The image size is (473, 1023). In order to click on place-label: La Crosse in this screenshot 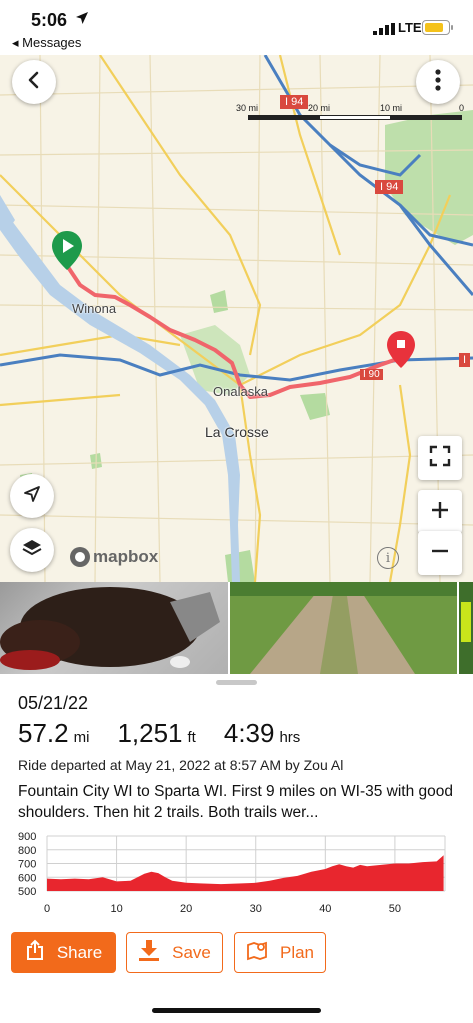, I will do `click(237, 432)`.